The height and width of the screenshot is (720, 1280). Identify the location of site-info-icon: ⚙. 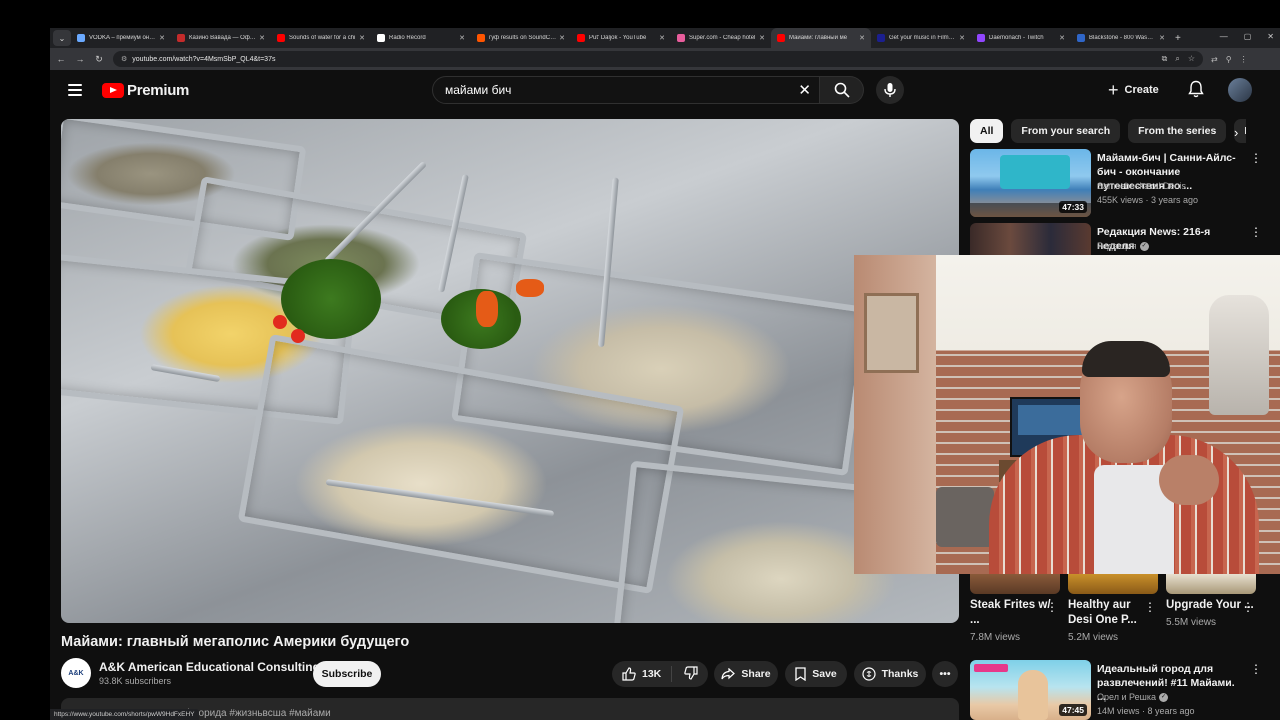
(124, 59).